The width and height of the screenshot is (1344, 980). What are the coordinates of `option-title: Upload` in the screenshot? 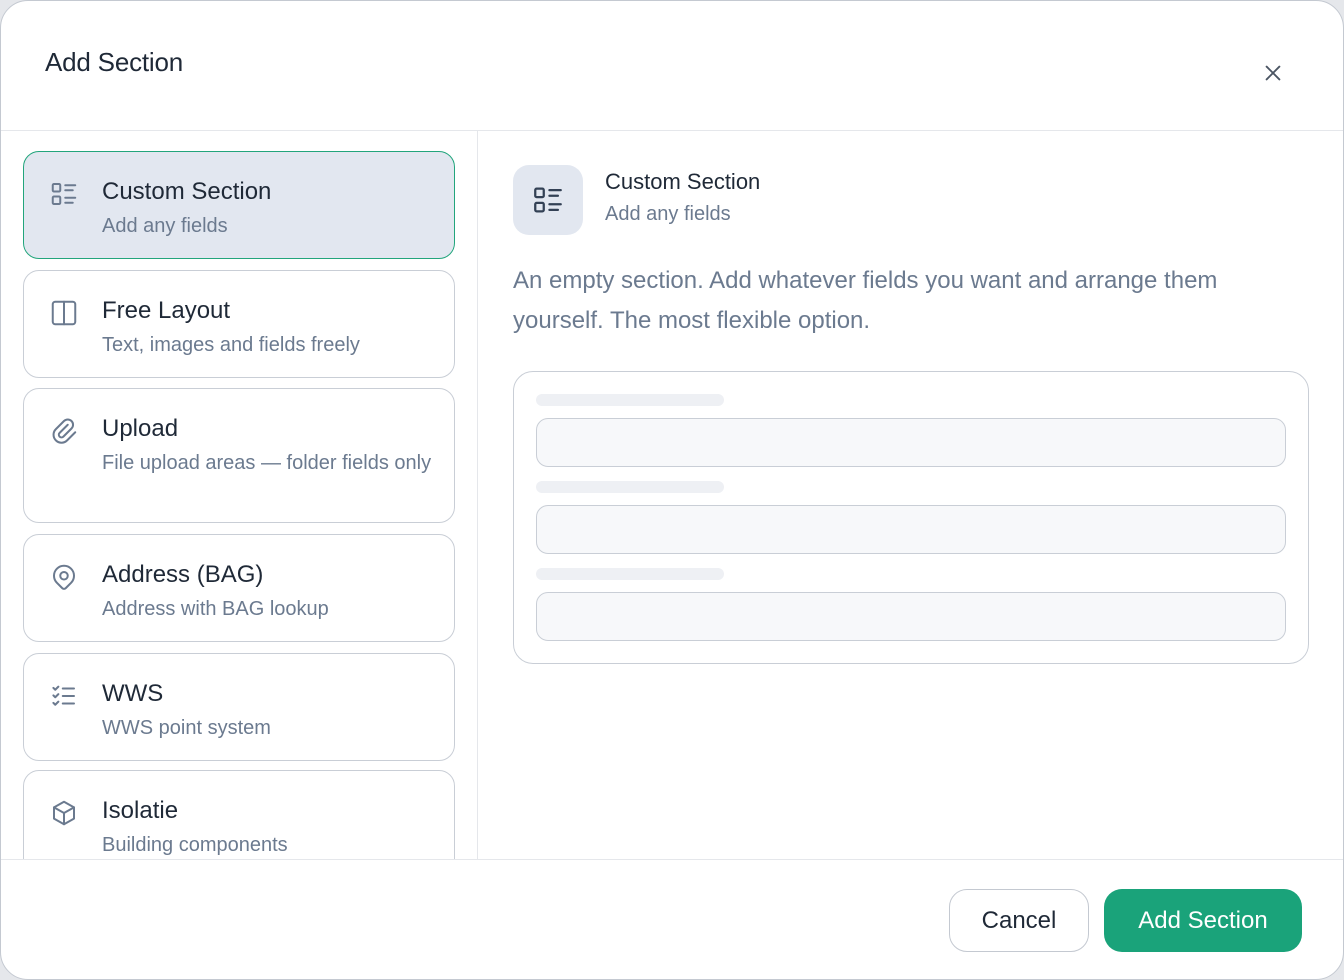 It's located at (140, 428).